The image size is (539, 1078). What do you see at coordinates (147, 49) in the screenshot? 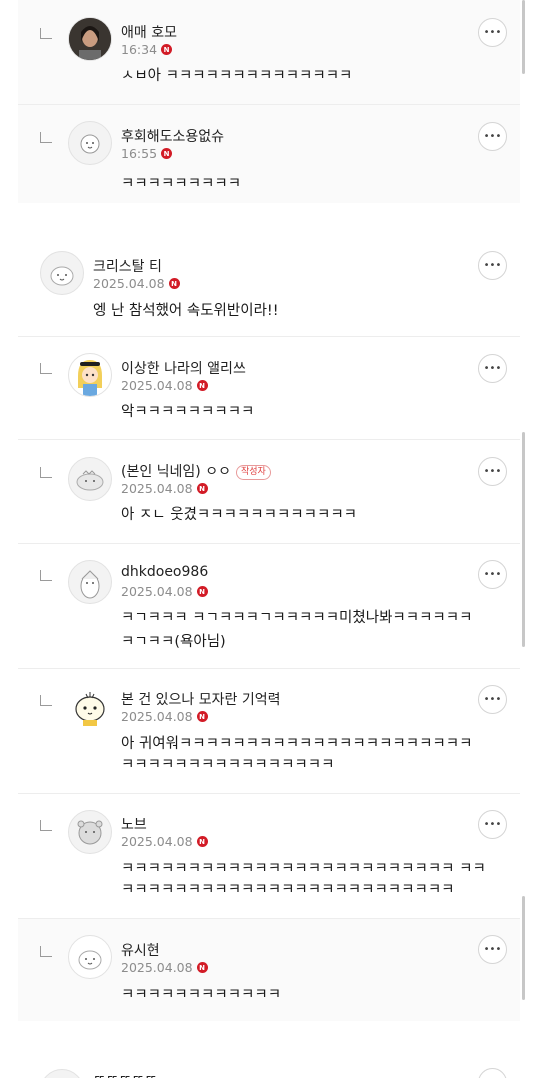
I see `comment-date: 16:34 N` at bounding box center [147, 49].